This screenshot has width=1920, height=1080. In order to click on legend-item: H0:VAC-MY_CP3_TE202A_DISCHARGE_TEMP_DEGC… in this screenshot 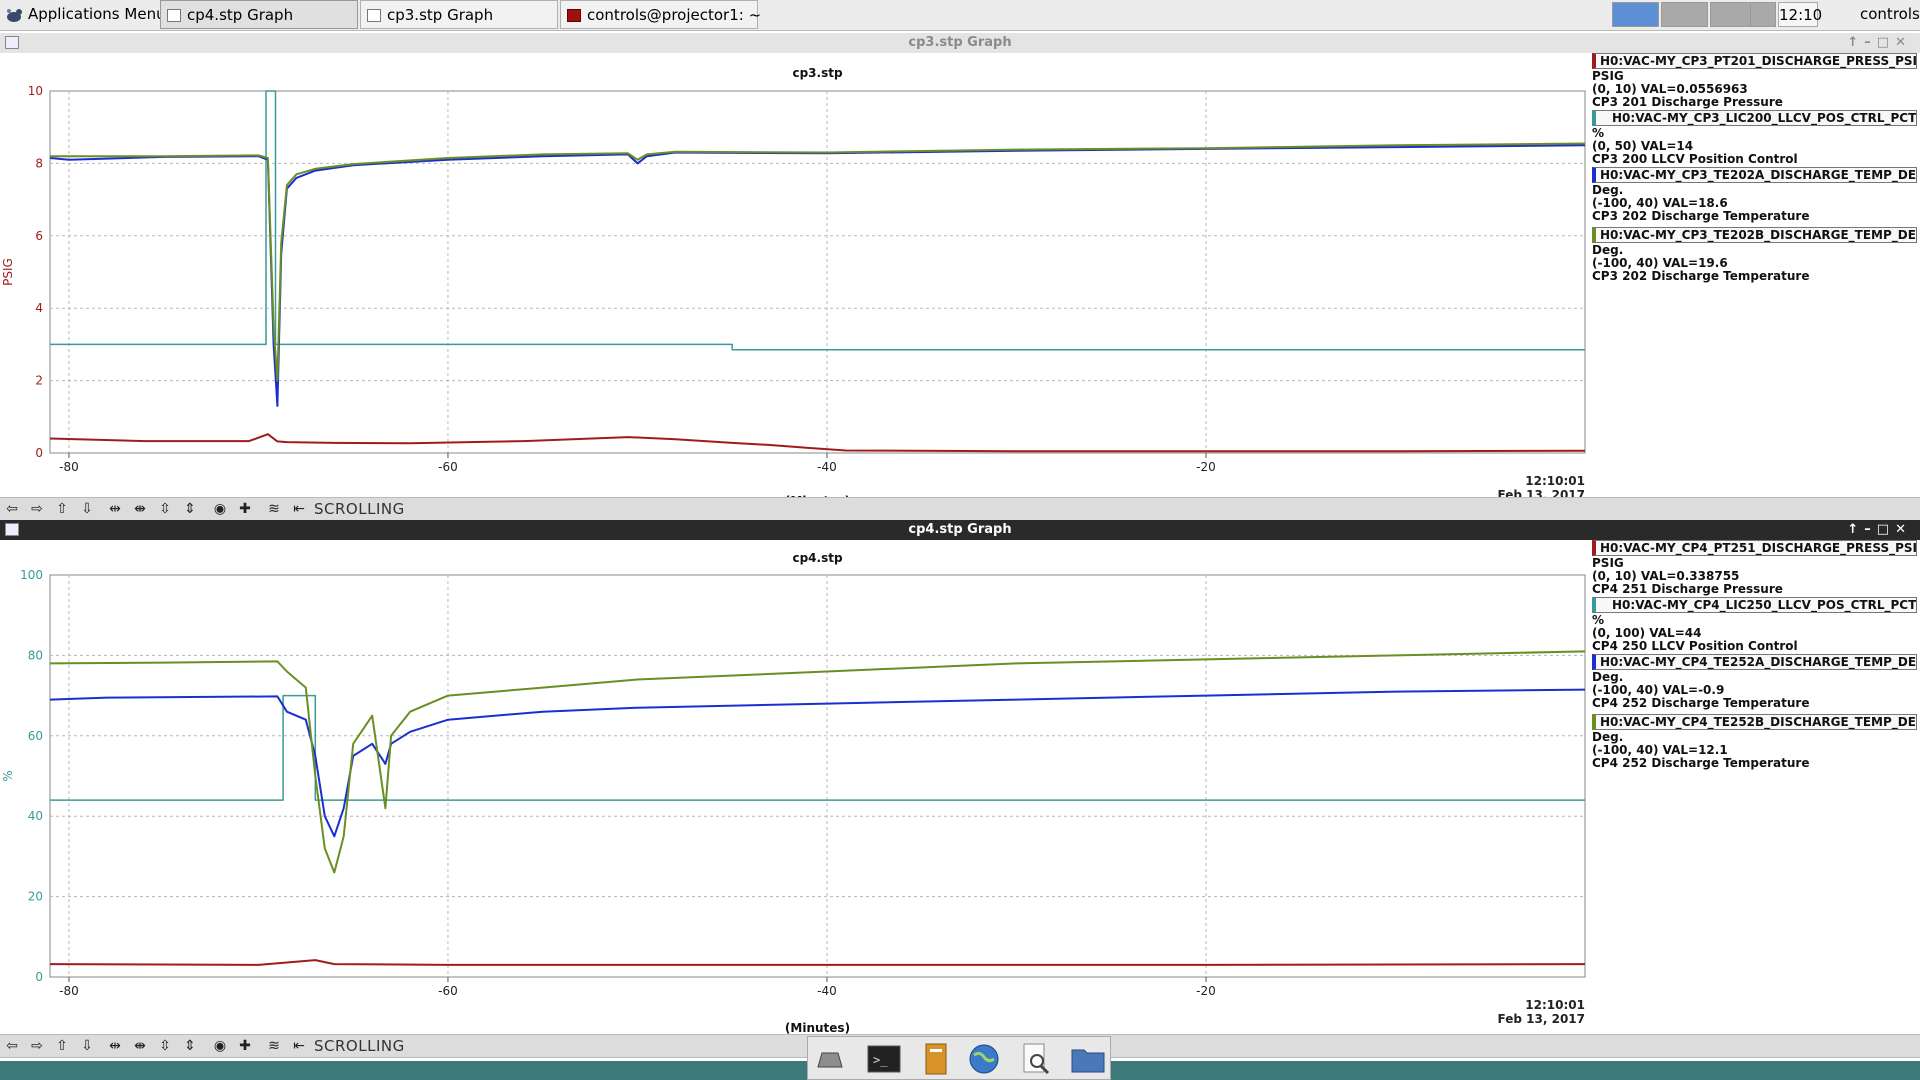, I will do `click(1754, 195)`.